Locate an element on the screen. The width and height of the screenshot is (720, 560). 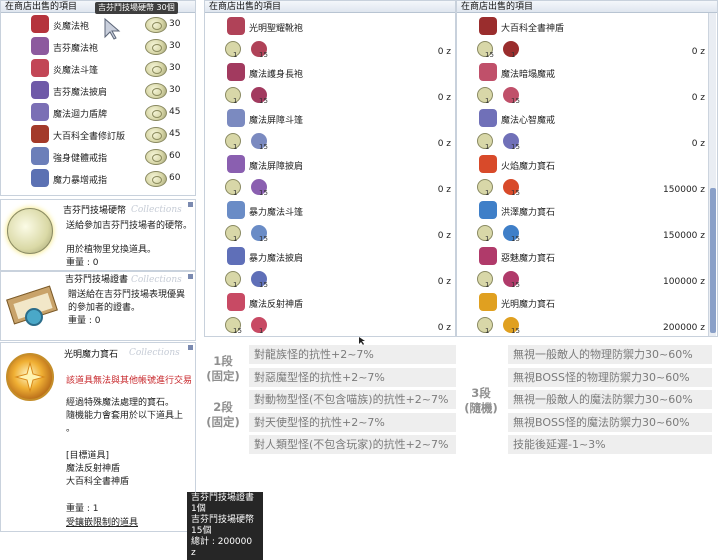
shop-item-row: 大百科全書修訂版 45 is located at coordinates (96, 135).